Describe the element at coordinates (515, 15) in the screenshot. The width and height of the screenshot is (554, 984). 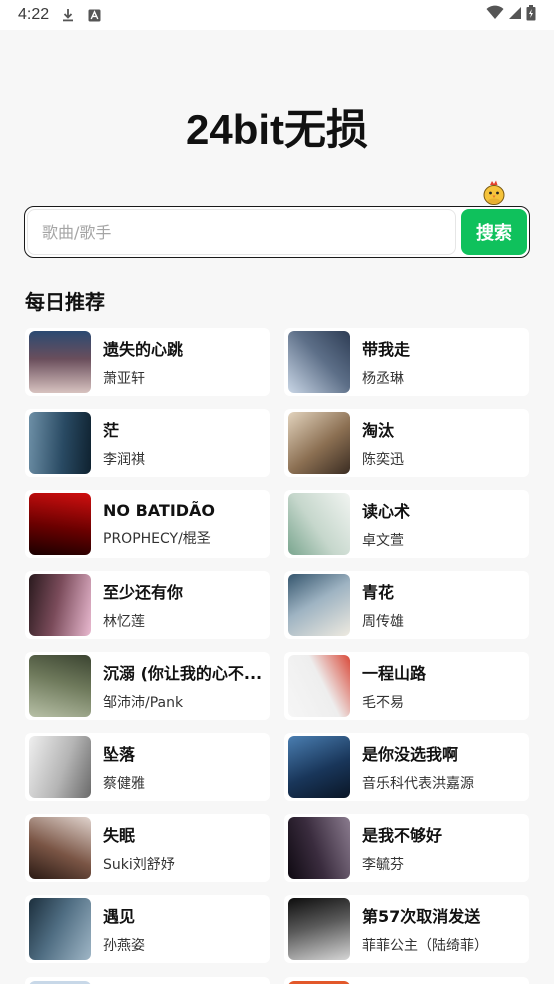
I see `signal-icon` at that location.